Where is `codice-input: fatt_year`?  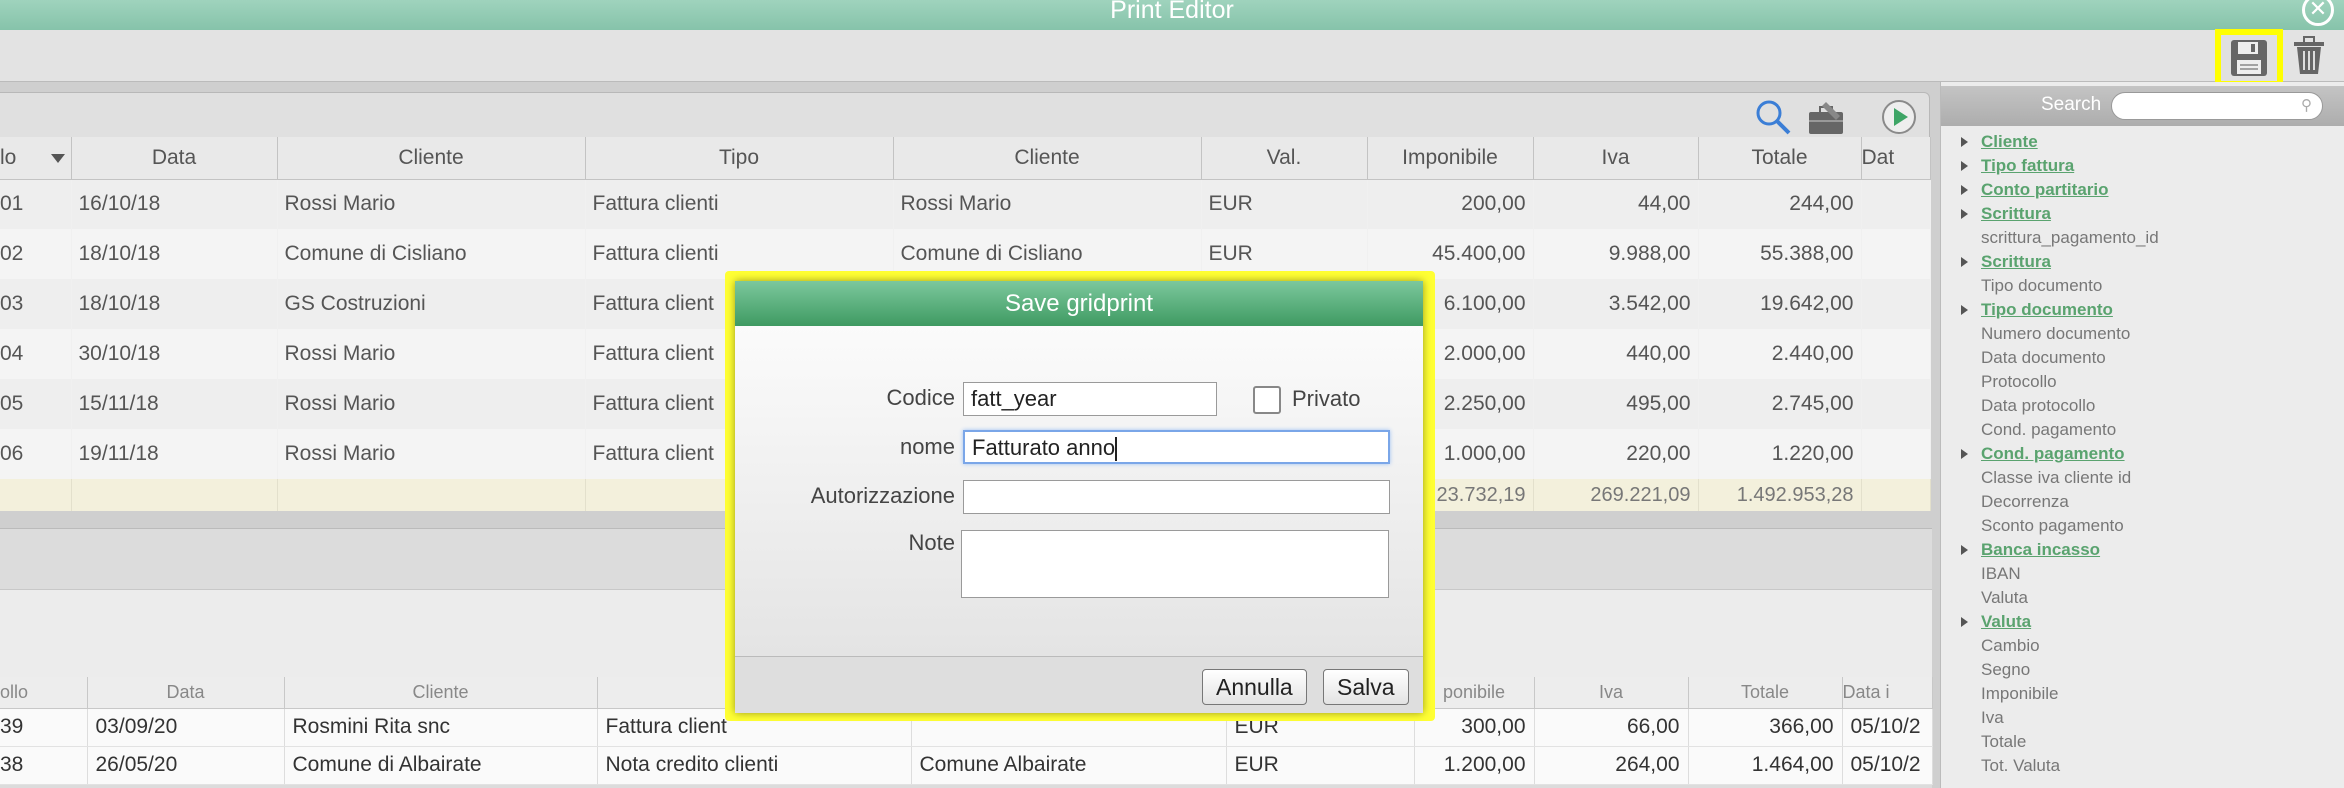
codice-input: fatt_year is located at coordinates (1090, 399).